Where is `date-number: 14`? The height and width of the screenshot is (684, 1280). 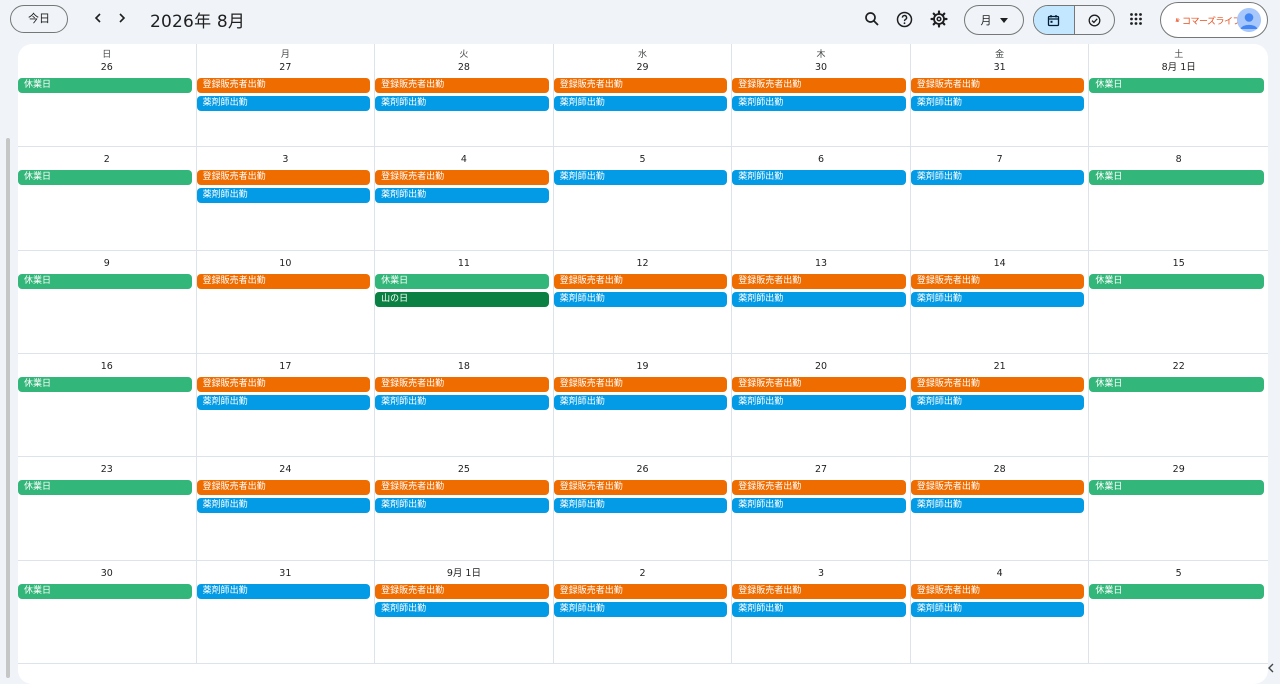 date-number: 14 is located at coordinates (1000, 264).